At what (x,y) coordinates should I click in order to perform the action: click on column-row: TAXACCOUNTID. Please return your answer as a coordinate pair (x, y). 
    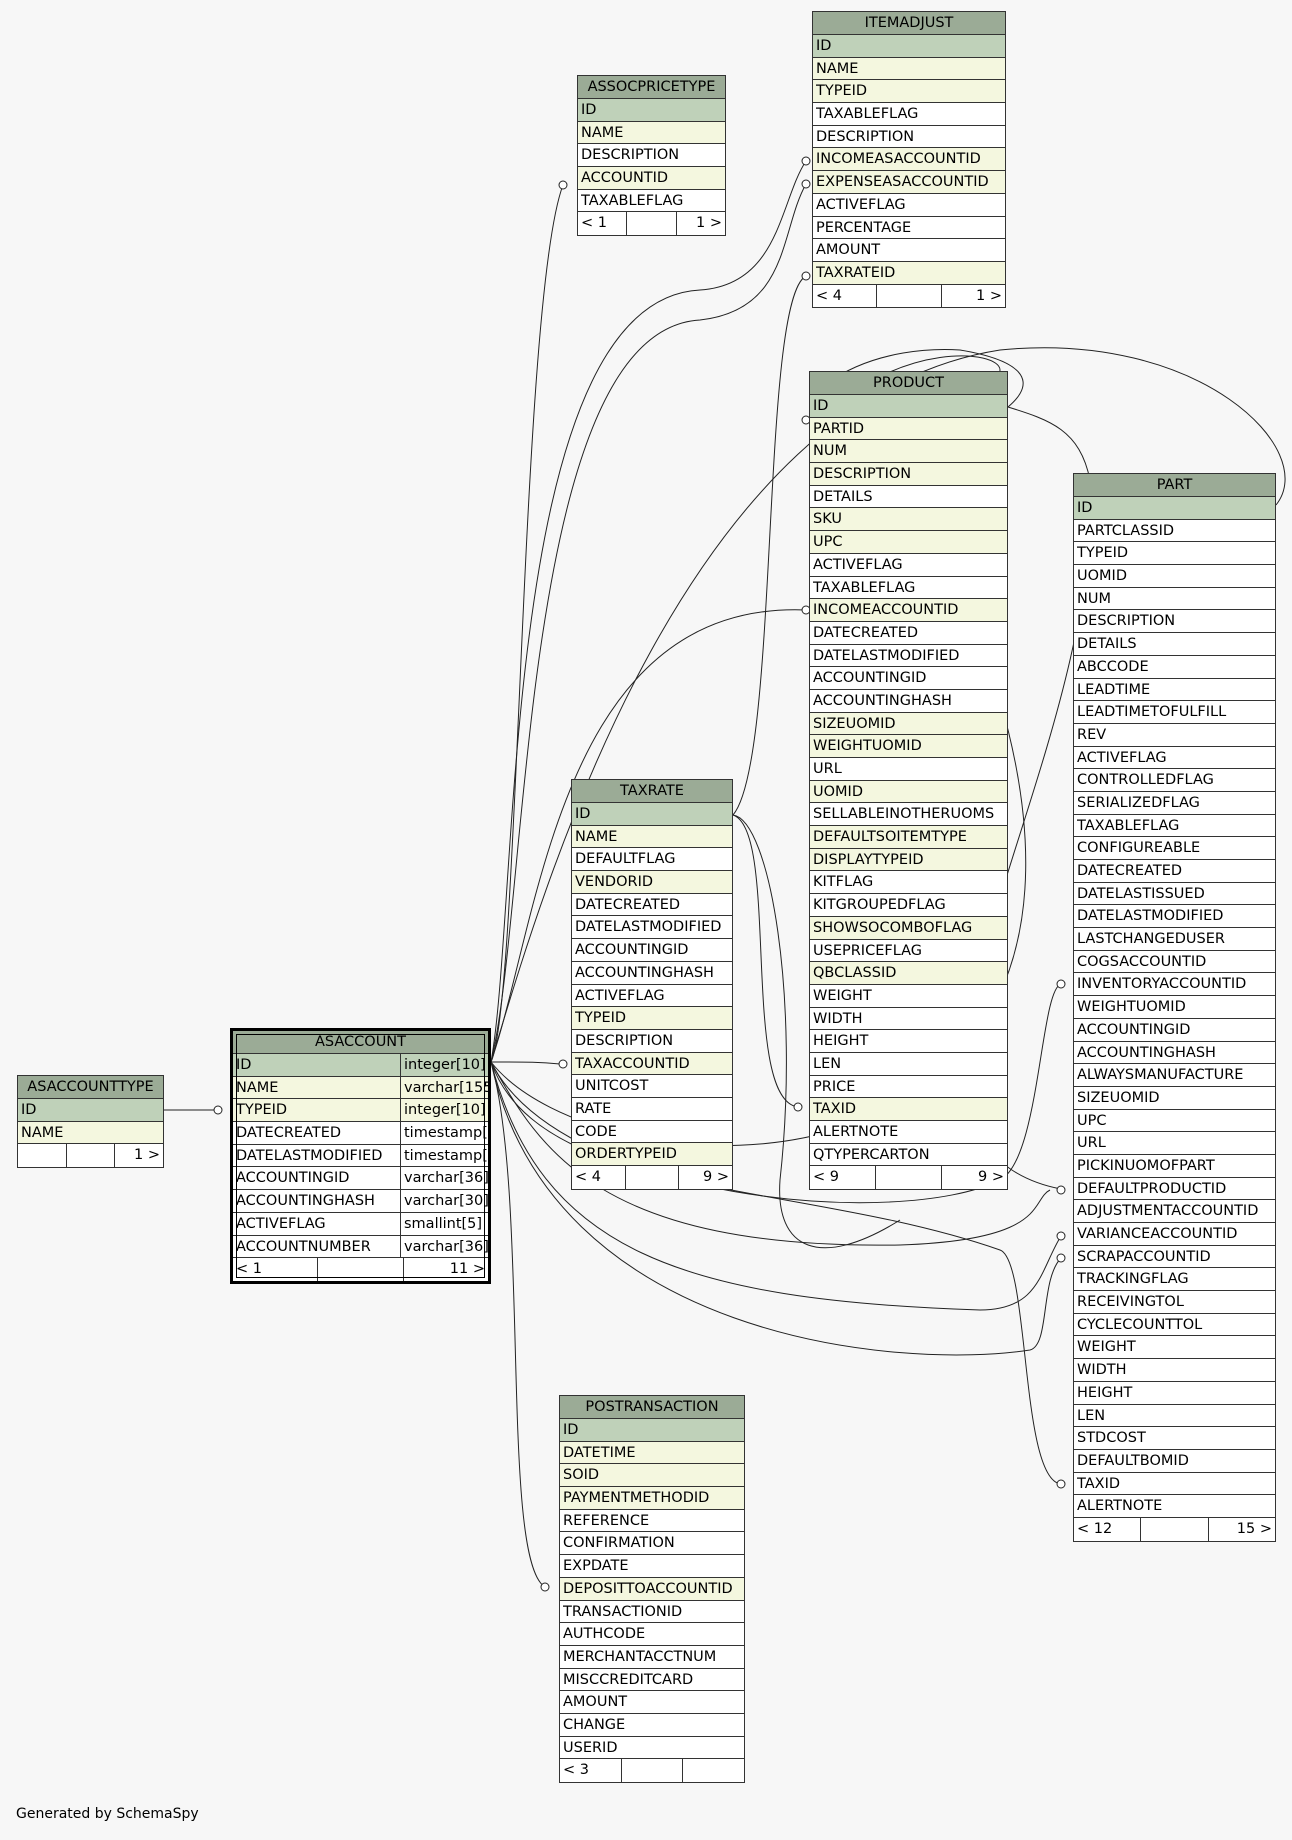
    Looking at the image, I should click on (652, 1064).